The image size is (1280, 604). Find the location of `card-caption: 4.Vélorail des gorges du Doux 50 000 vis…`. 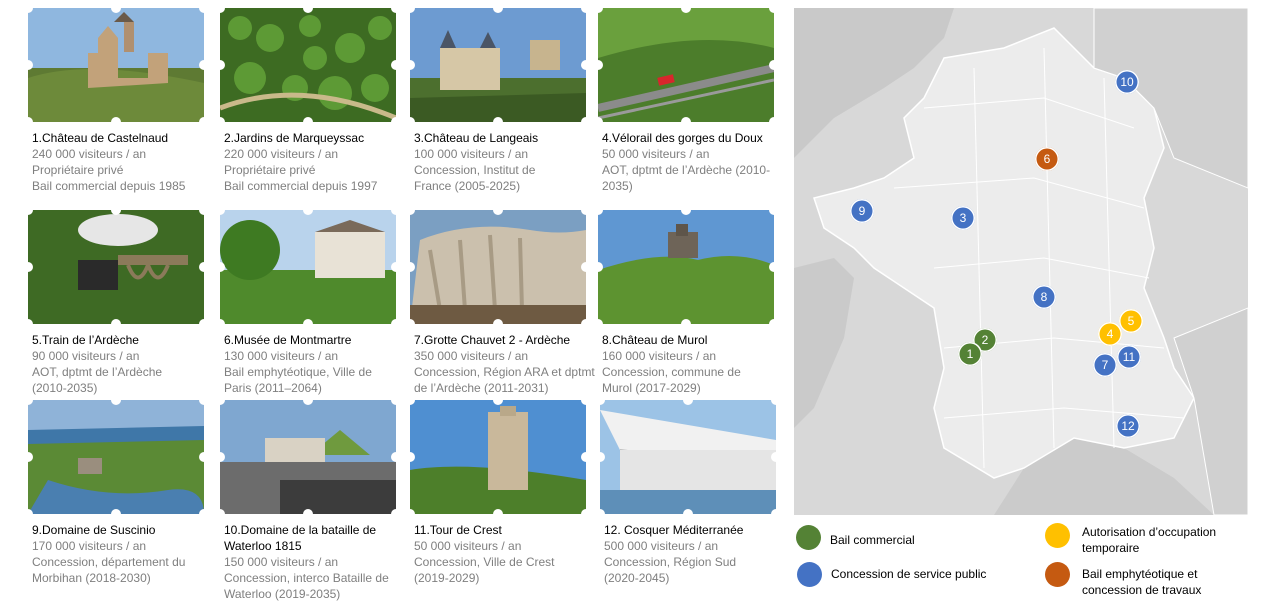

card-caption: 4.Vélorail des gorges du Doux 50 000 vis… is located at coordinates (695, 162).